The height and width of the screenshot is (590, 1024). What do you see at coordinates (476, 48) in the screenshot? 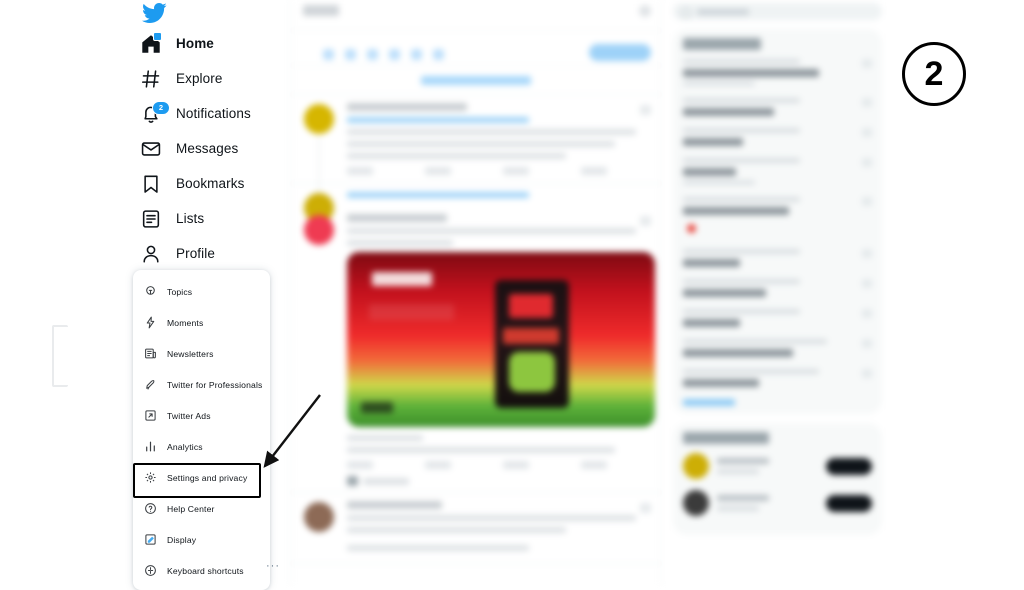
I see `compose-tweet-row` at bounding box center [476, 48].